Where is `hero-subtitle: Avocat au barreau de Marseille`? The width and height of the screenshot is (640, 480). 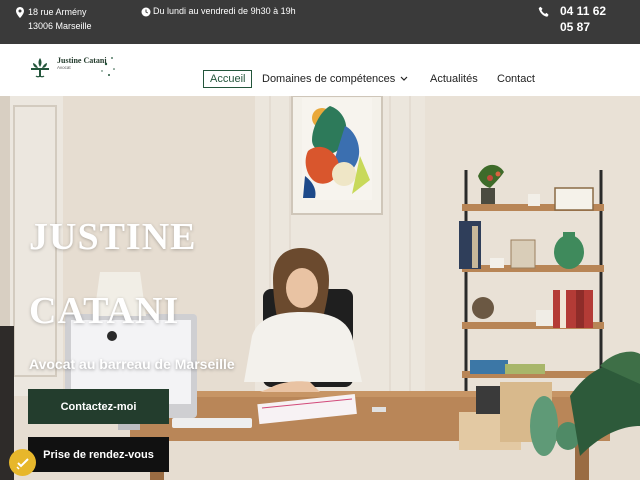
hero-subtitle: Avocat au barreau de Marseille is located at coordinates (132, 364).